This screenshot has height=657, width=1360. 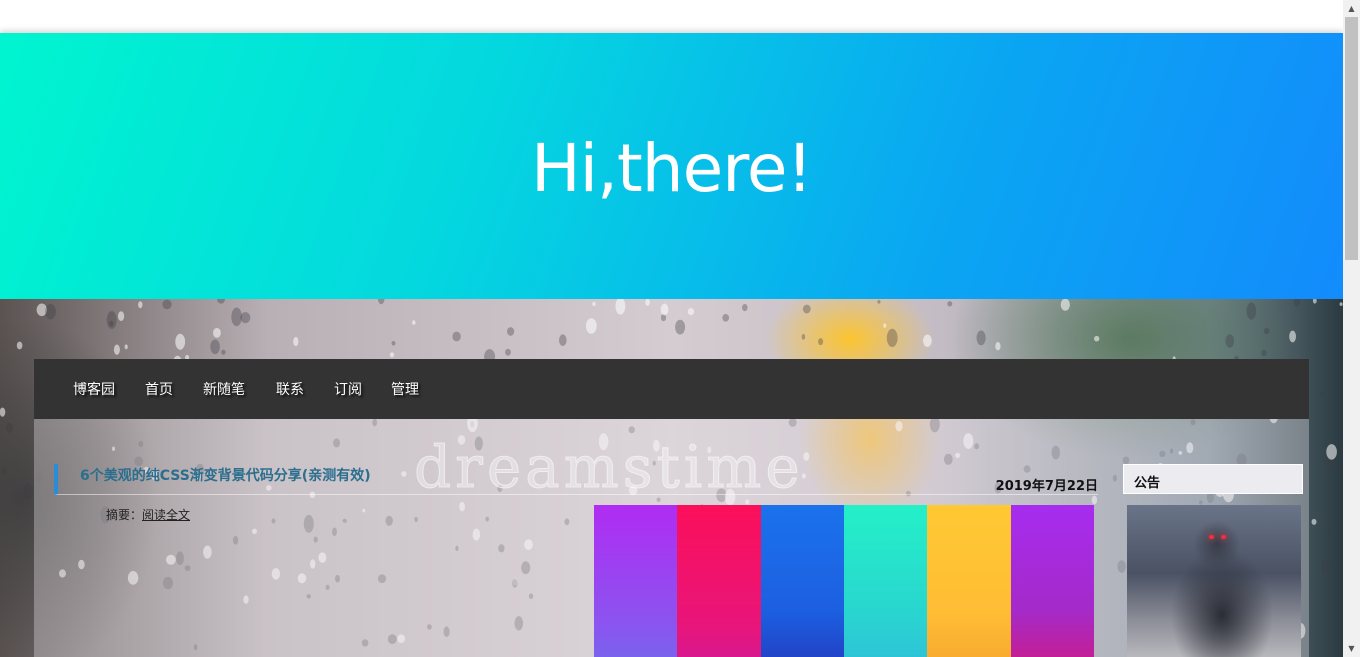 What do you see at coordinates (225, 475) in the screenshot?
I see `post-title-link: 6个美观的纯CSS渐变背景代码分享(亲测有效)` at bounding box center [225, 475].